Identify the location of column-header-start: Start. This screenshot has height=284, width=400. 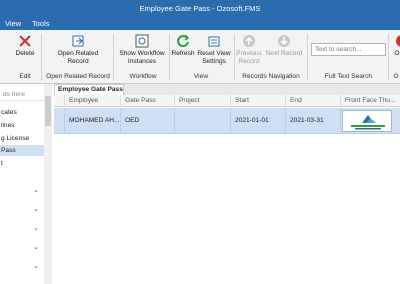
(257, 101).